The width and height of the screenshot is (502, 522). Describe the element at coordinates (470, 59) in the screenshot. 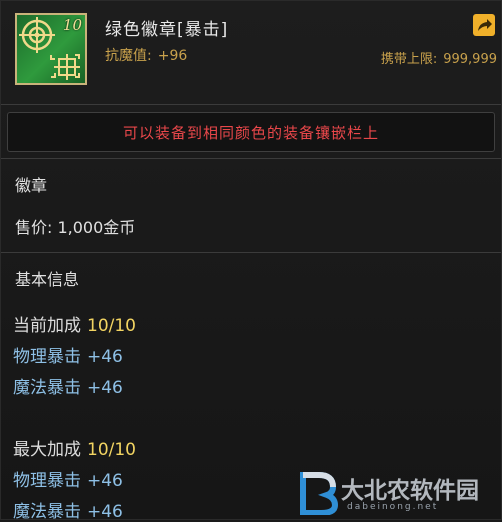

I see `carry-limit-value: 999,999` at that location.